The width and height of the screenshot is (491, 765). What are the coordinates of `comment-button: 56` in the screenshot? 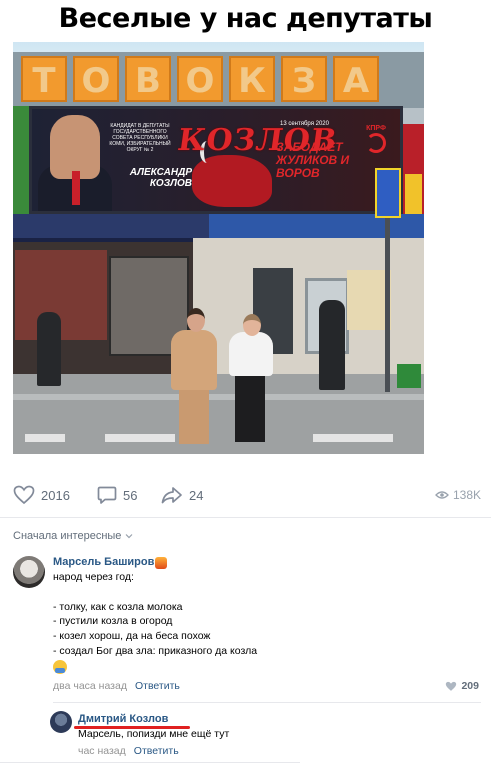 It's located at (117, 495).